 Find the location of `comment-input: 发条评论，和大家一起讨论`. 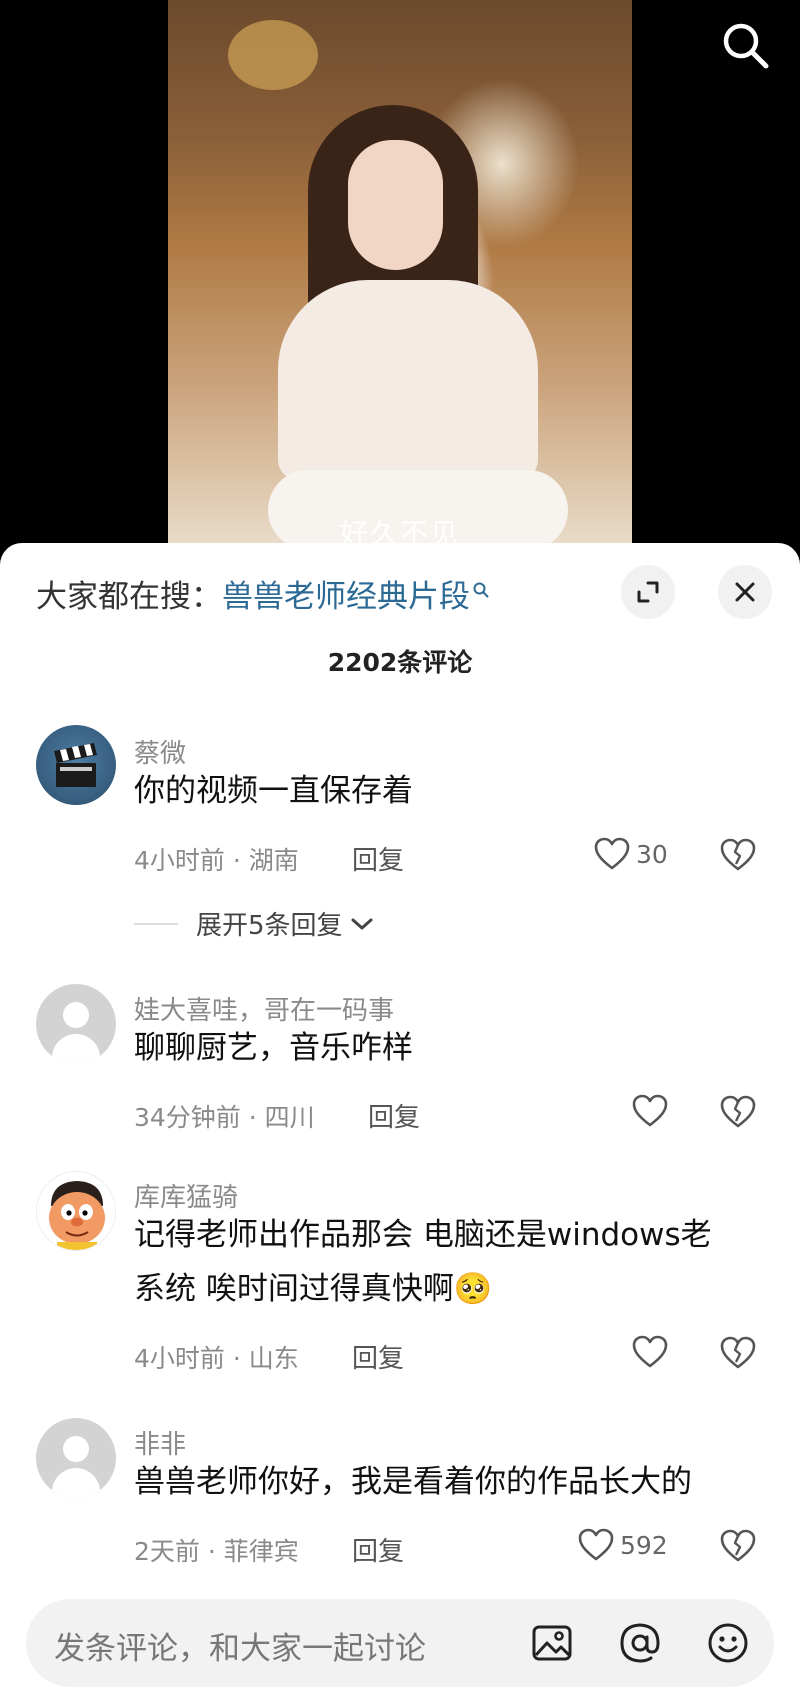

comment-input: 发条评论，和大家一起讨论 is located at coordinates (400, 1643).